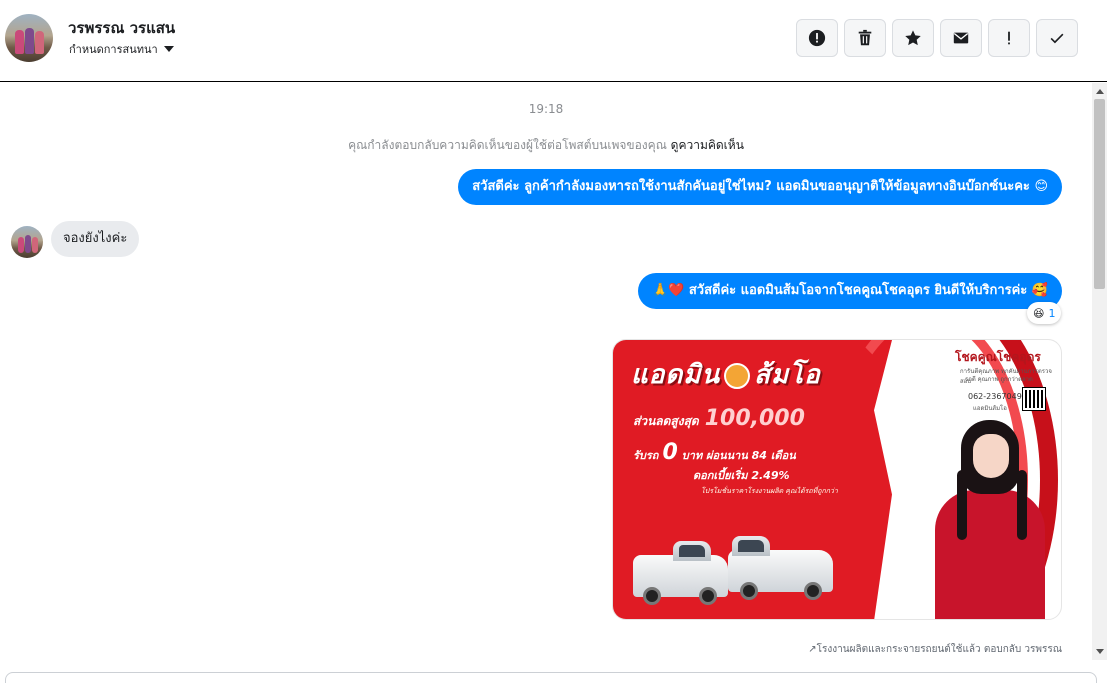 The height and width of the screenshot is (683, 1107). I want to click on envelope-icon, so click(961, 38).